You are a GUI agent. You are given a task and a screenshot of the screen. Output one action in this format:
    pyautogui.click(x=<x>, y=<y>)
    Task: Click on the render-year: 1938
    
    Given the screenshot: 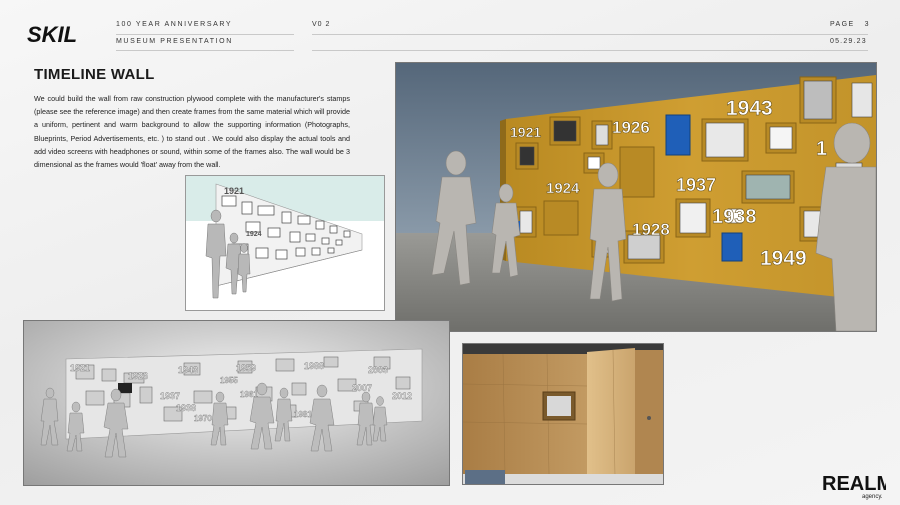 What is the action you would take?
    pyautogui.click(x=734, y=217)
    